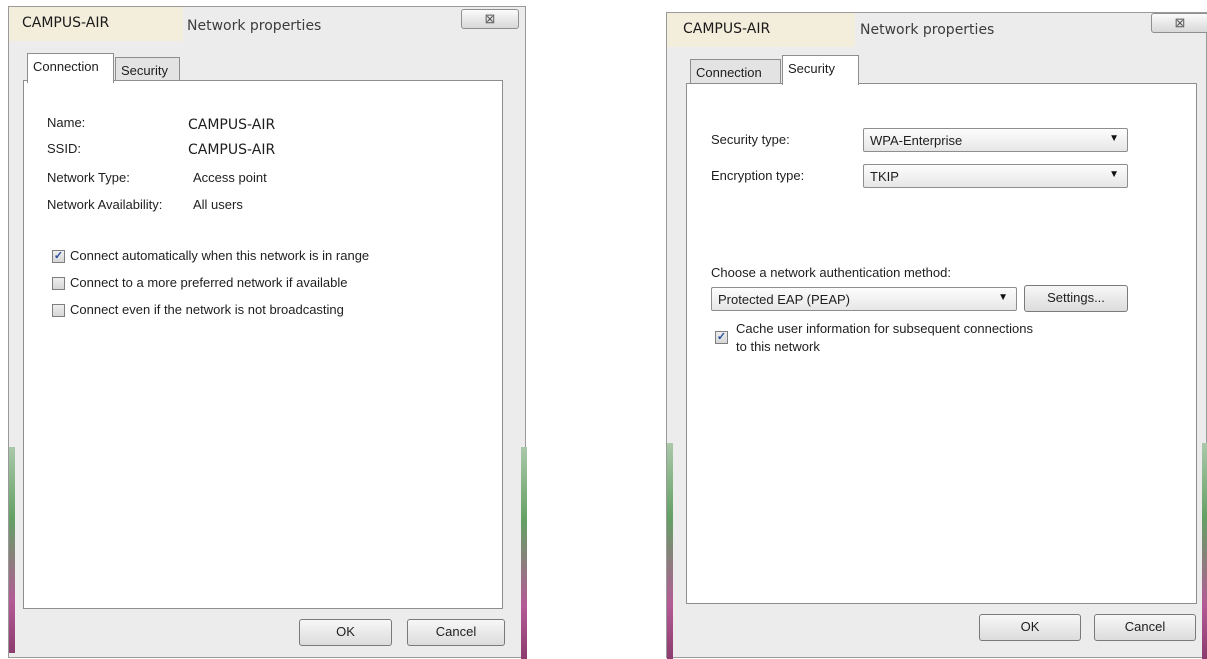  Describe the element at coordinates (64, 148) in the screenshot. I see `ssid-label: SSID:` at that location.